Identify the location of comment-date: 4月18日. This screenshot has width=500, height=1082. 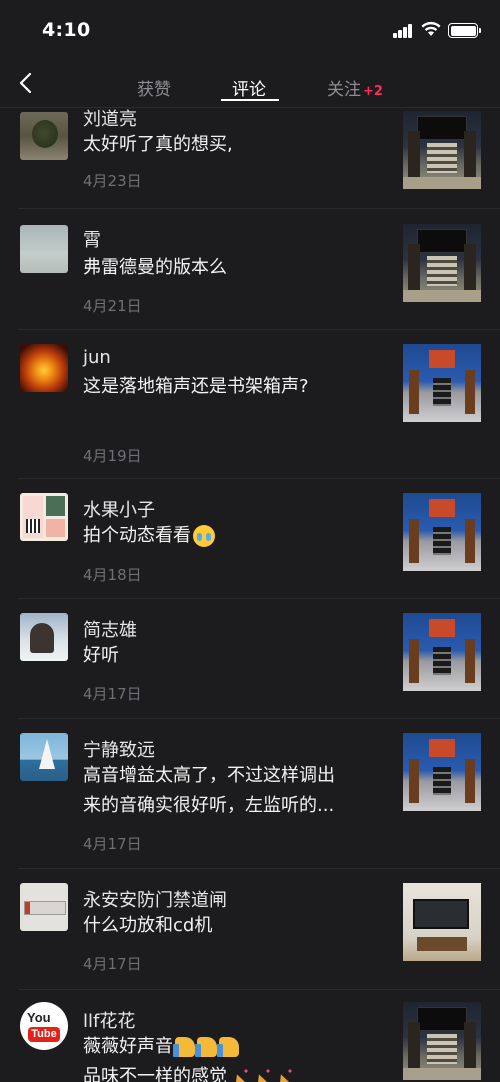
(112, 575).